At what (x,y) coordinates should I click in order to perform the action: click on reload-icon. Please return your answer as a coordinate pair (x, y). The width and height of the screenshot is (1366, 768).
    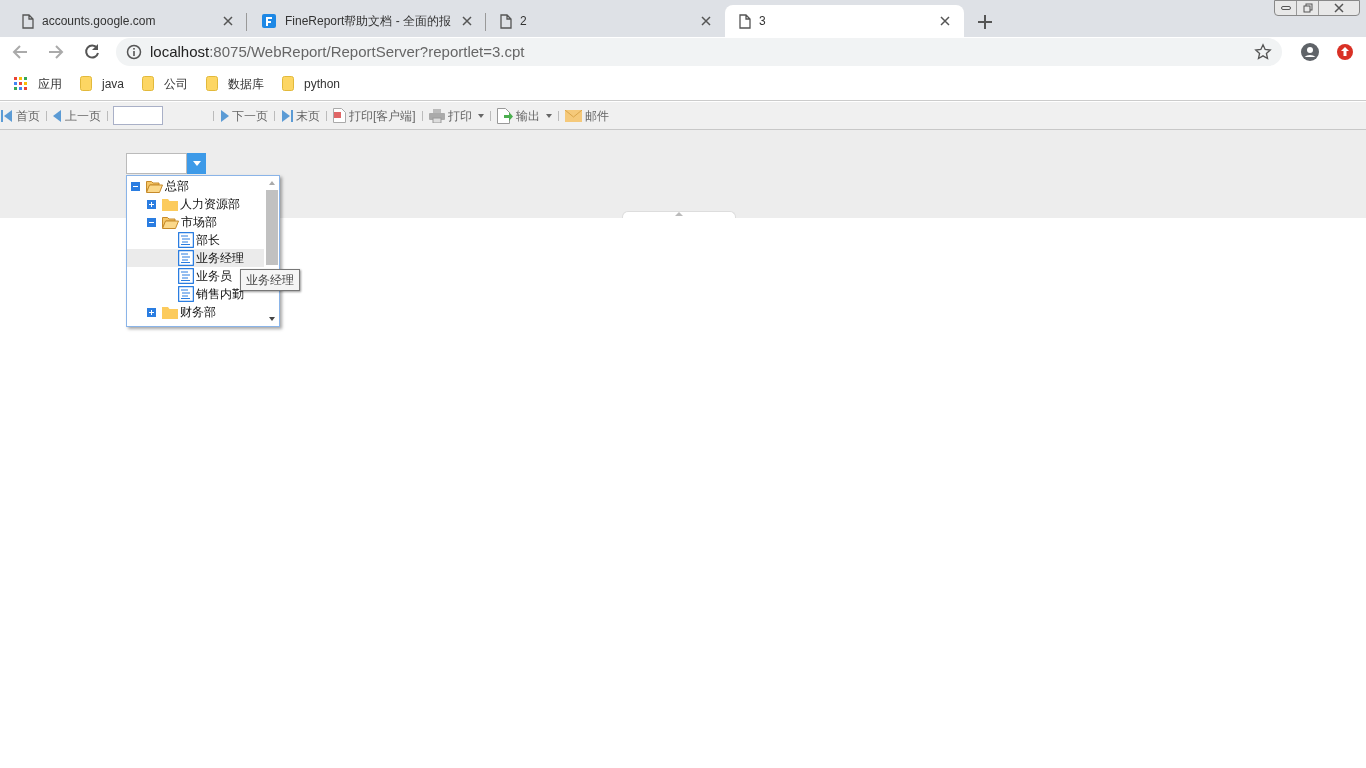
    Looking at the image, I should click on (92, 52).